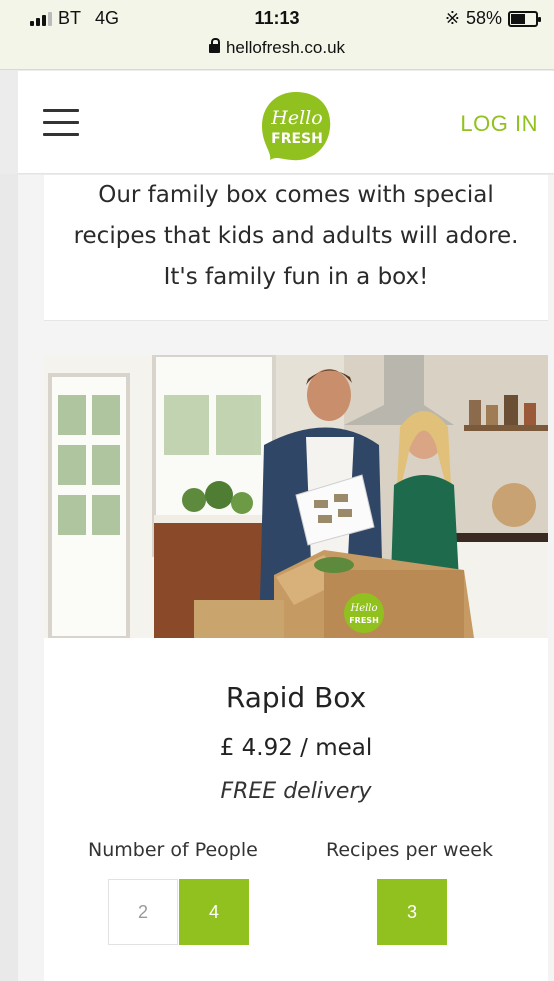 This screenshot has height=981, width=554. I want to click on recipes-option-3: 3, so click(412, 912).